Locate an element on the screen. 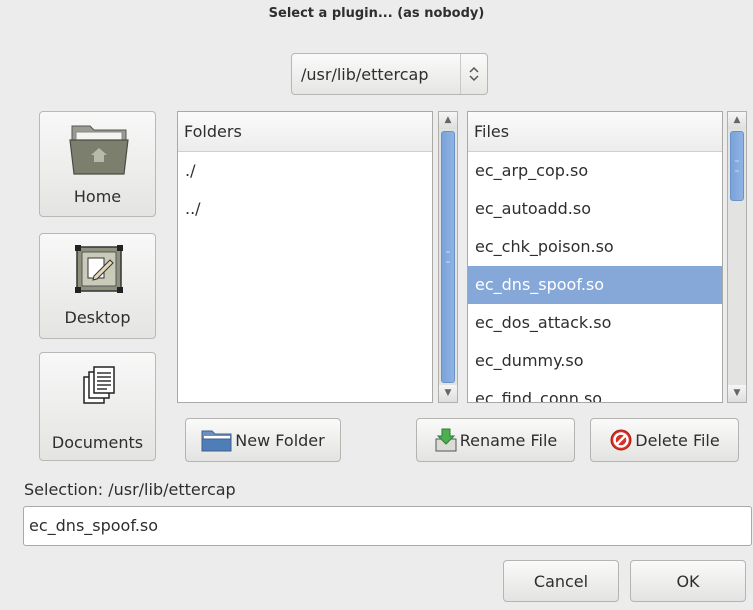 The width and height of the screenshot is (753, 610). home-folder-icon is located at coordinates (99, 150).